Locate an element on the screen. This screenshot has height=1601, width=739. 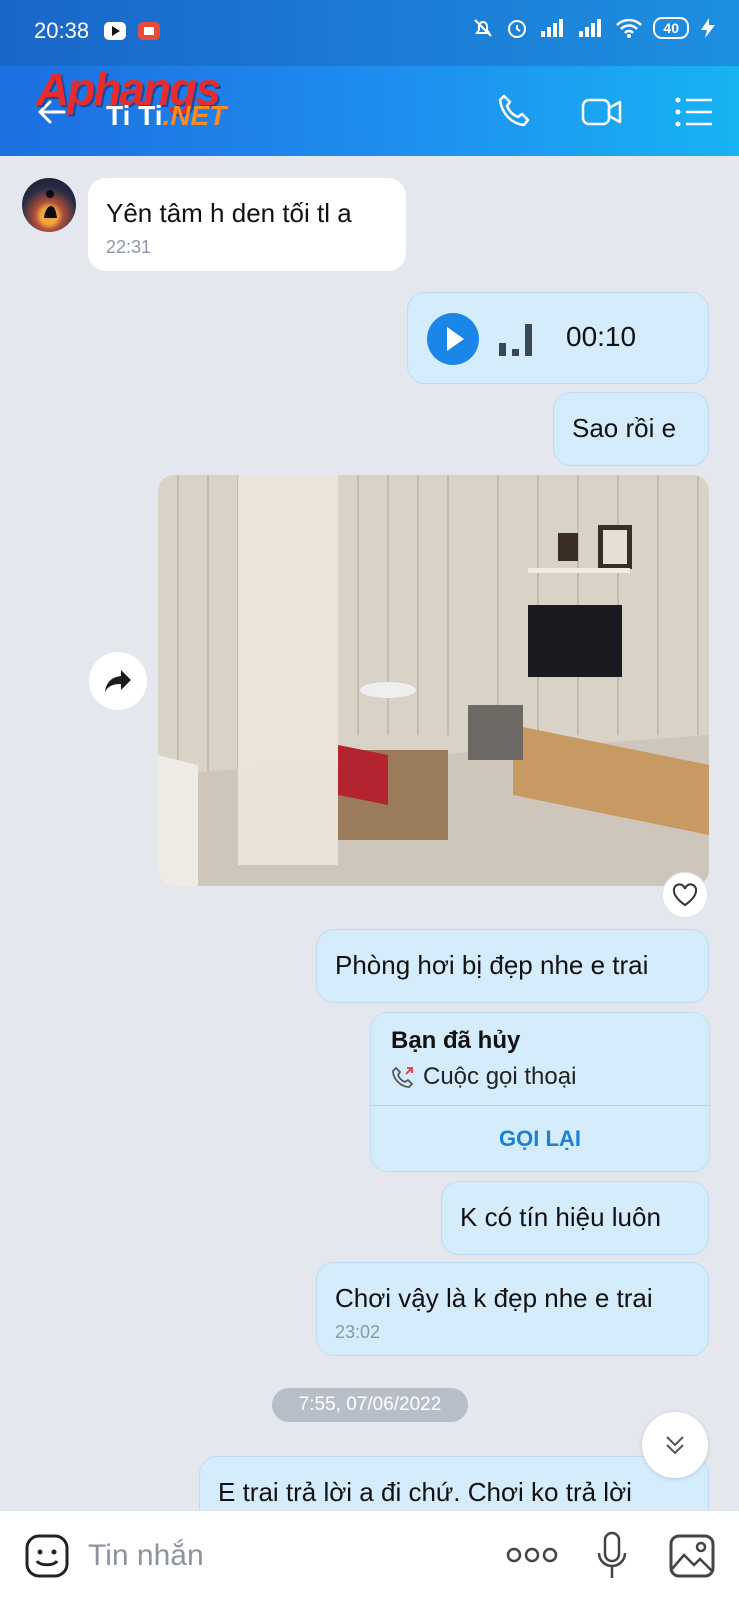
message-bubble-outgoing: Chơi vậy là k đẹp nhe e trai 23:02 is located at coordinates (512, 1309).